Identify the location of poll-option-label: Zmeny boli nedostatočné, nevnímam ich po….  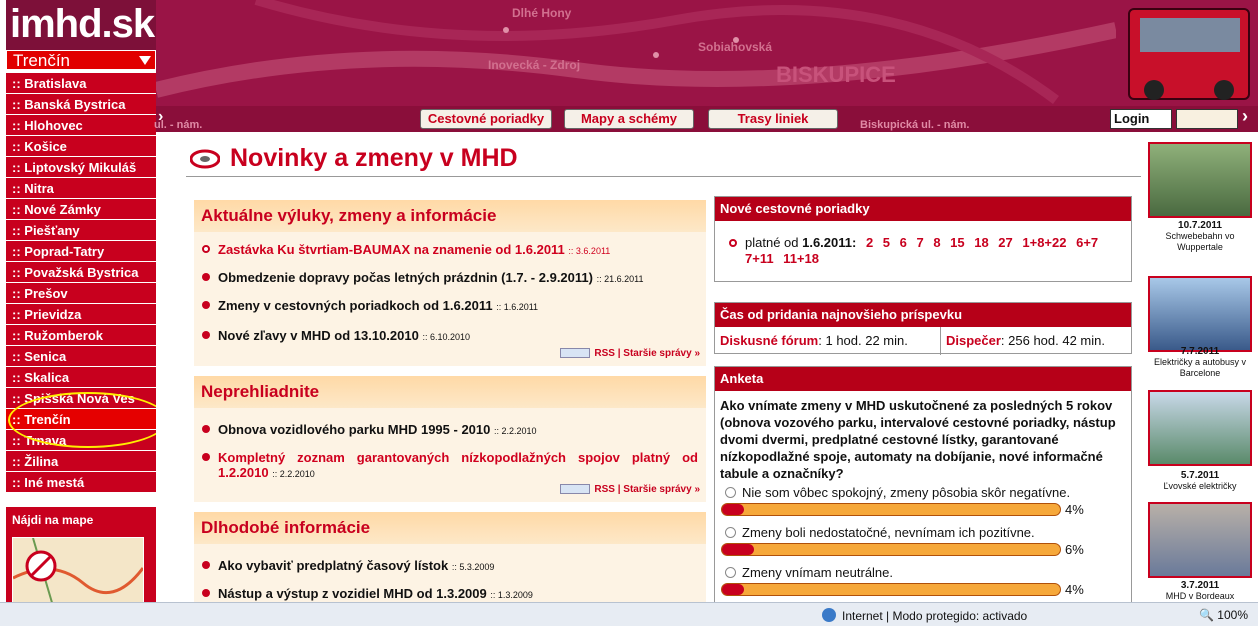
(888, 532).